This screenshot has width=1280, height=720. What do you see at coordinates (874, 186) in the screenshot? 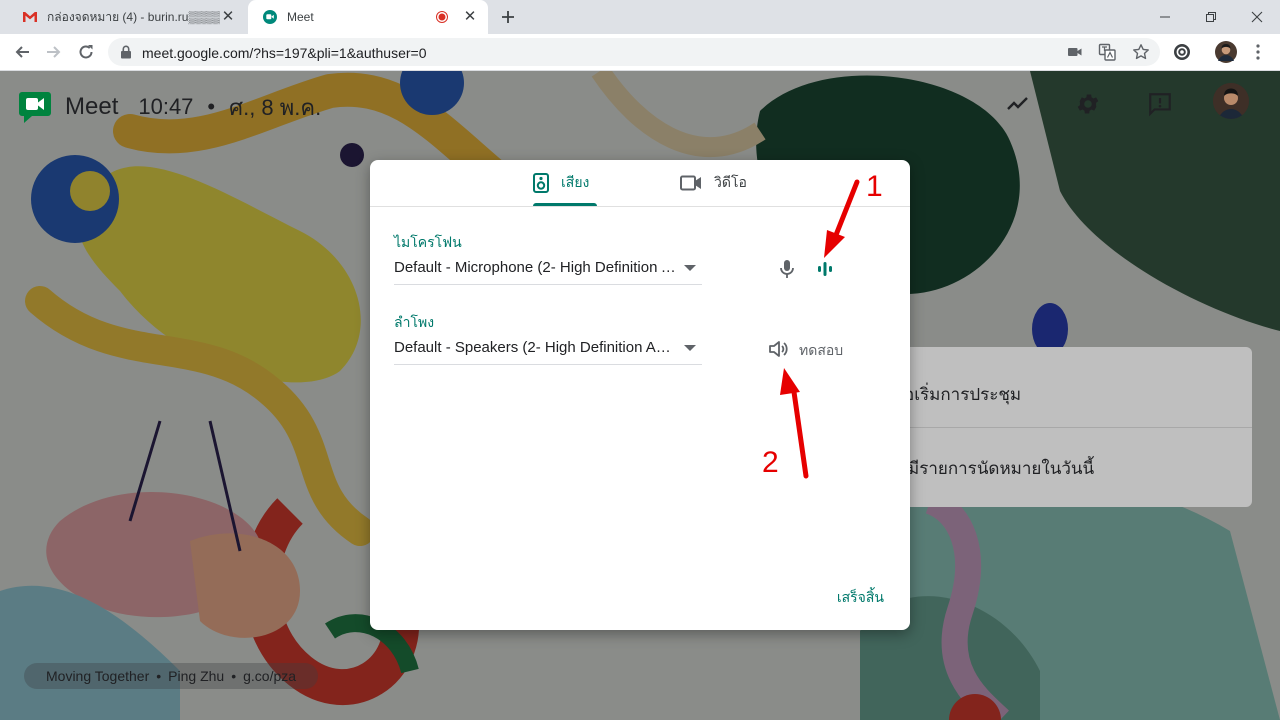
I see `annotation-number-1: 1` at bounding box center [874, 186].